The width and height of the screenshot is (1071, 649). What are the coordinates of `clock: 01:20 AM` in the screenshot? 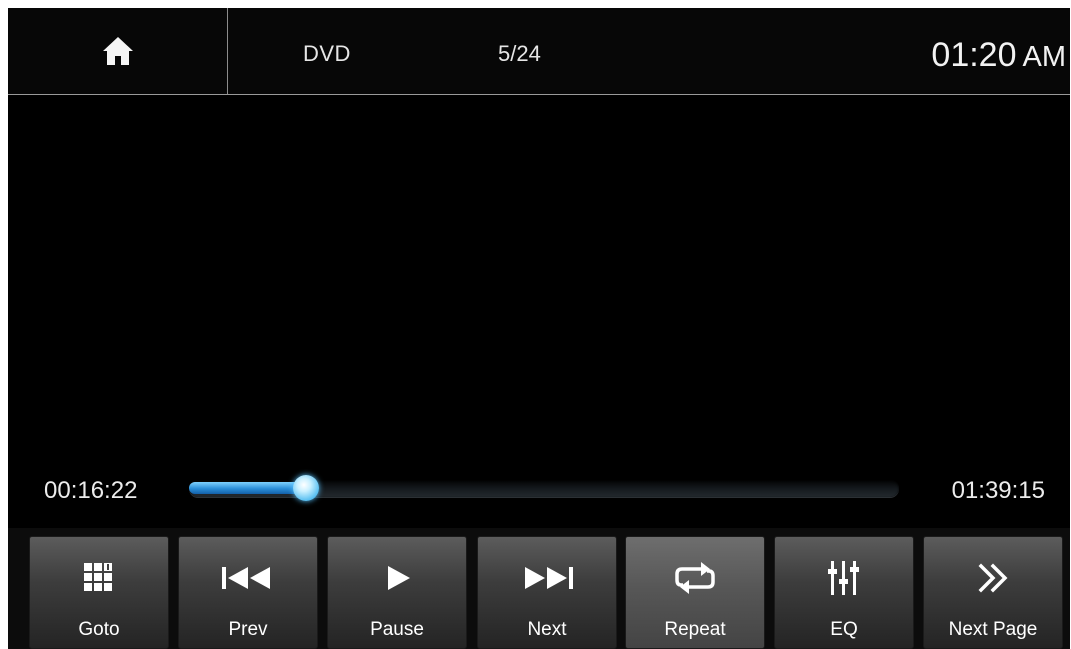 It's located at (998, 55).